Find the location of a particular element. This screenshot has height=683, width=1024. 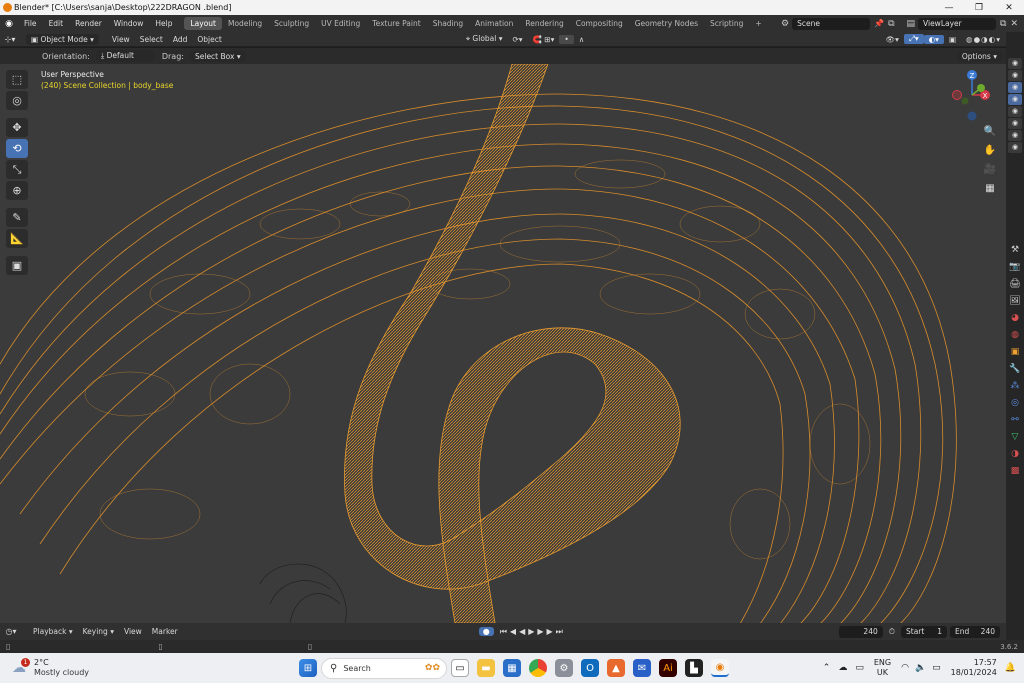

menu-file: File is located at coordinates (30, 23).